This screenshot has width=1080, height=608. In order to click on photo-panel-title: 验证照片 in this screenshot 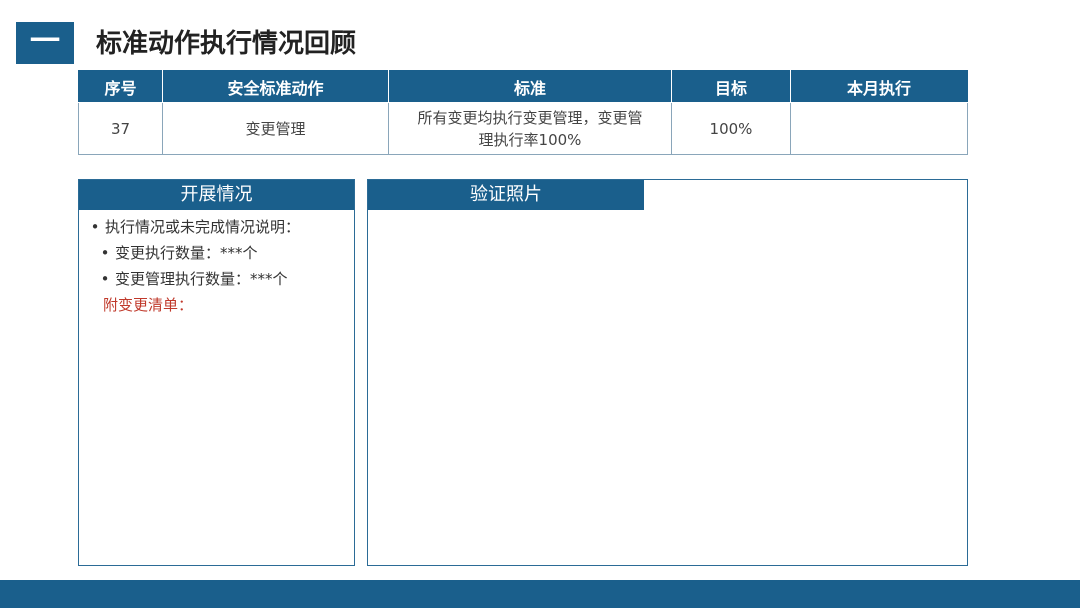, I will do `click(506, 195)`.